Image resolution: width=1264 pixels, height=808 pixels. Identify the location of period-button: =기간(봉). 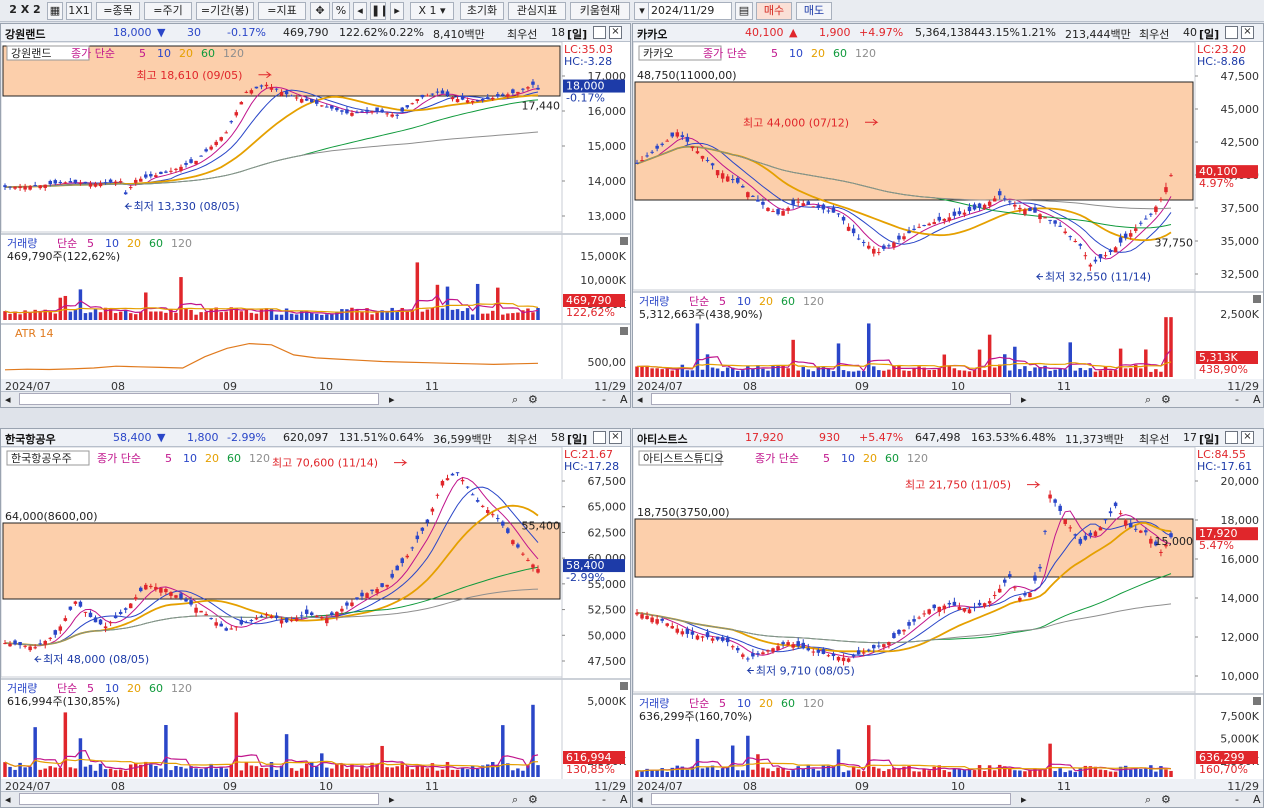
(225, 11).